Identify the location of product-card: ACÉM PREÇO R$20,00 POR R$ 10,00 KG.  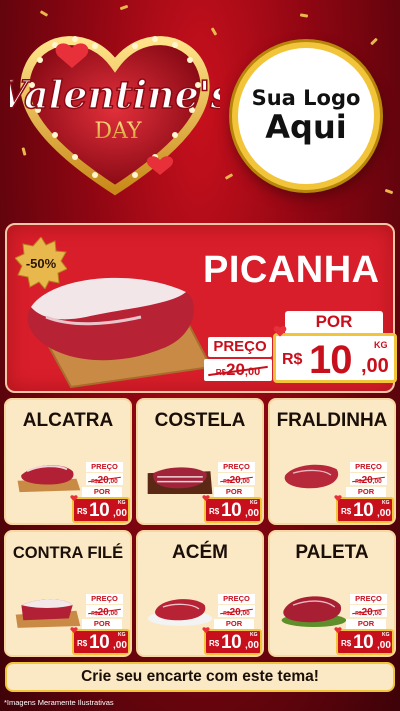
(200, 593).